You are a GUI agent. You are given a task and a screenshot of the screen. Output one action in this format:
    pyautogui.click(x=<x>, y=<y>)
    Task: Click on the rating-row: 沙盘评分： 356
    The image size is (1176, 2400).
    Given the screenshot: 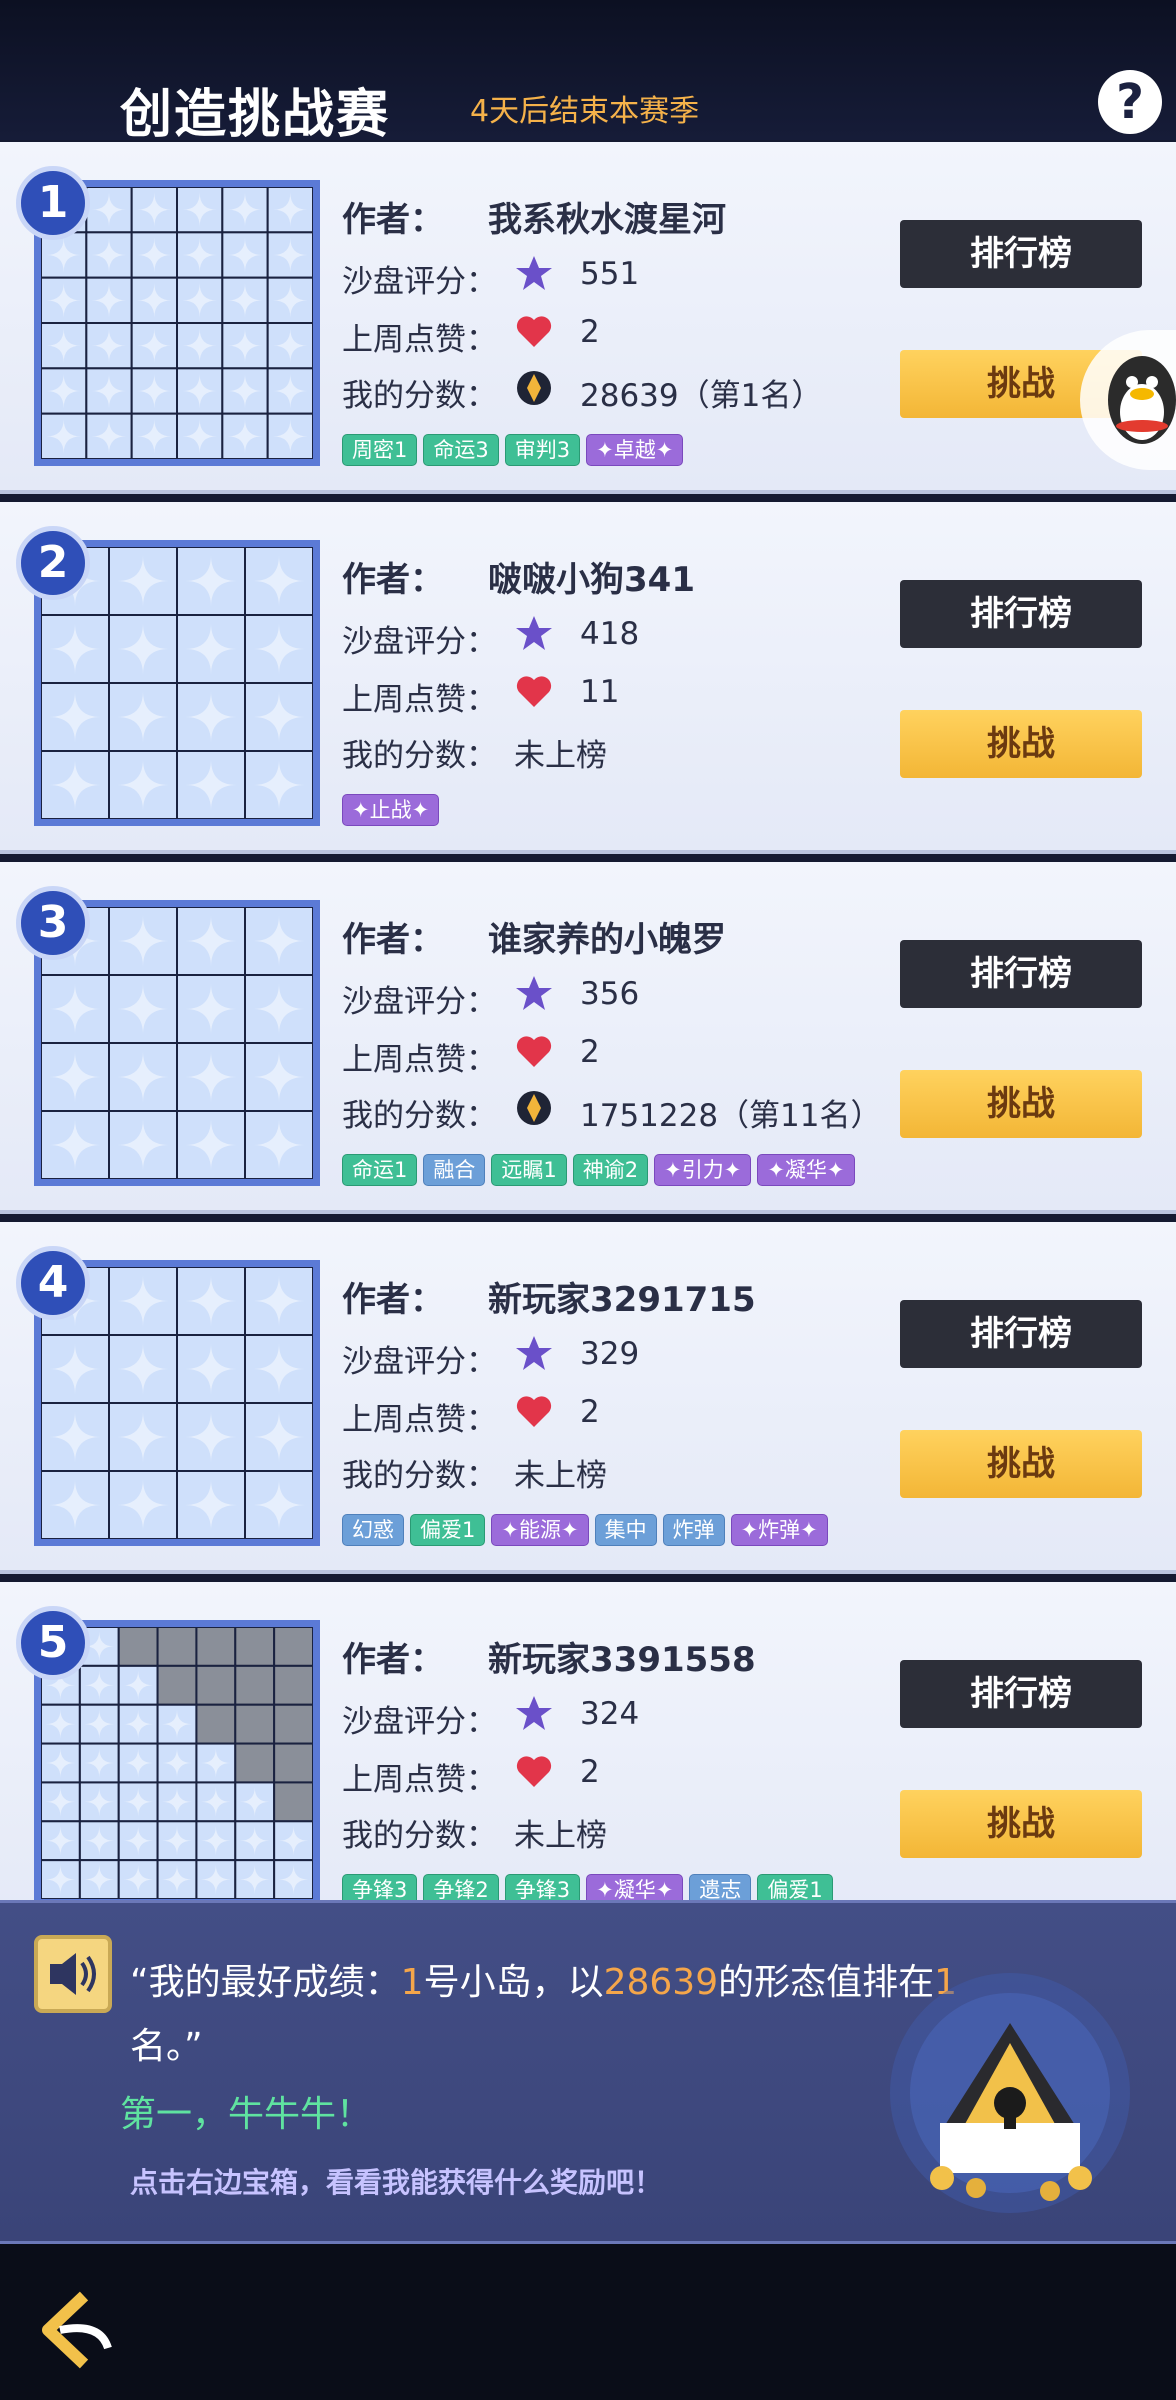 What is the action you would take?
    pyautogui.click(x=490, y=998)
    